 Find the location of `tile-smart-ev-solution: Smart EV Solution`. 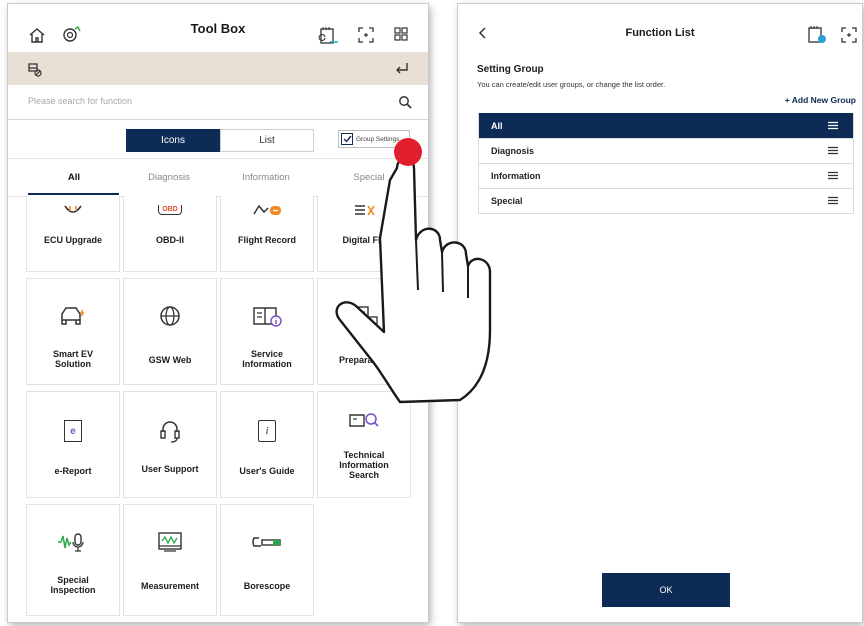

tile-smart-ev-solution: Smart EV Solution is located at coordinates (73, 331).